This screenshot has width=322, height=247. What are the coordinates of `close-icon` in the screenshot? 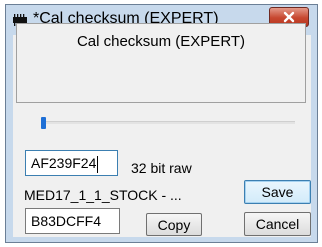 It's located at (289, 17).